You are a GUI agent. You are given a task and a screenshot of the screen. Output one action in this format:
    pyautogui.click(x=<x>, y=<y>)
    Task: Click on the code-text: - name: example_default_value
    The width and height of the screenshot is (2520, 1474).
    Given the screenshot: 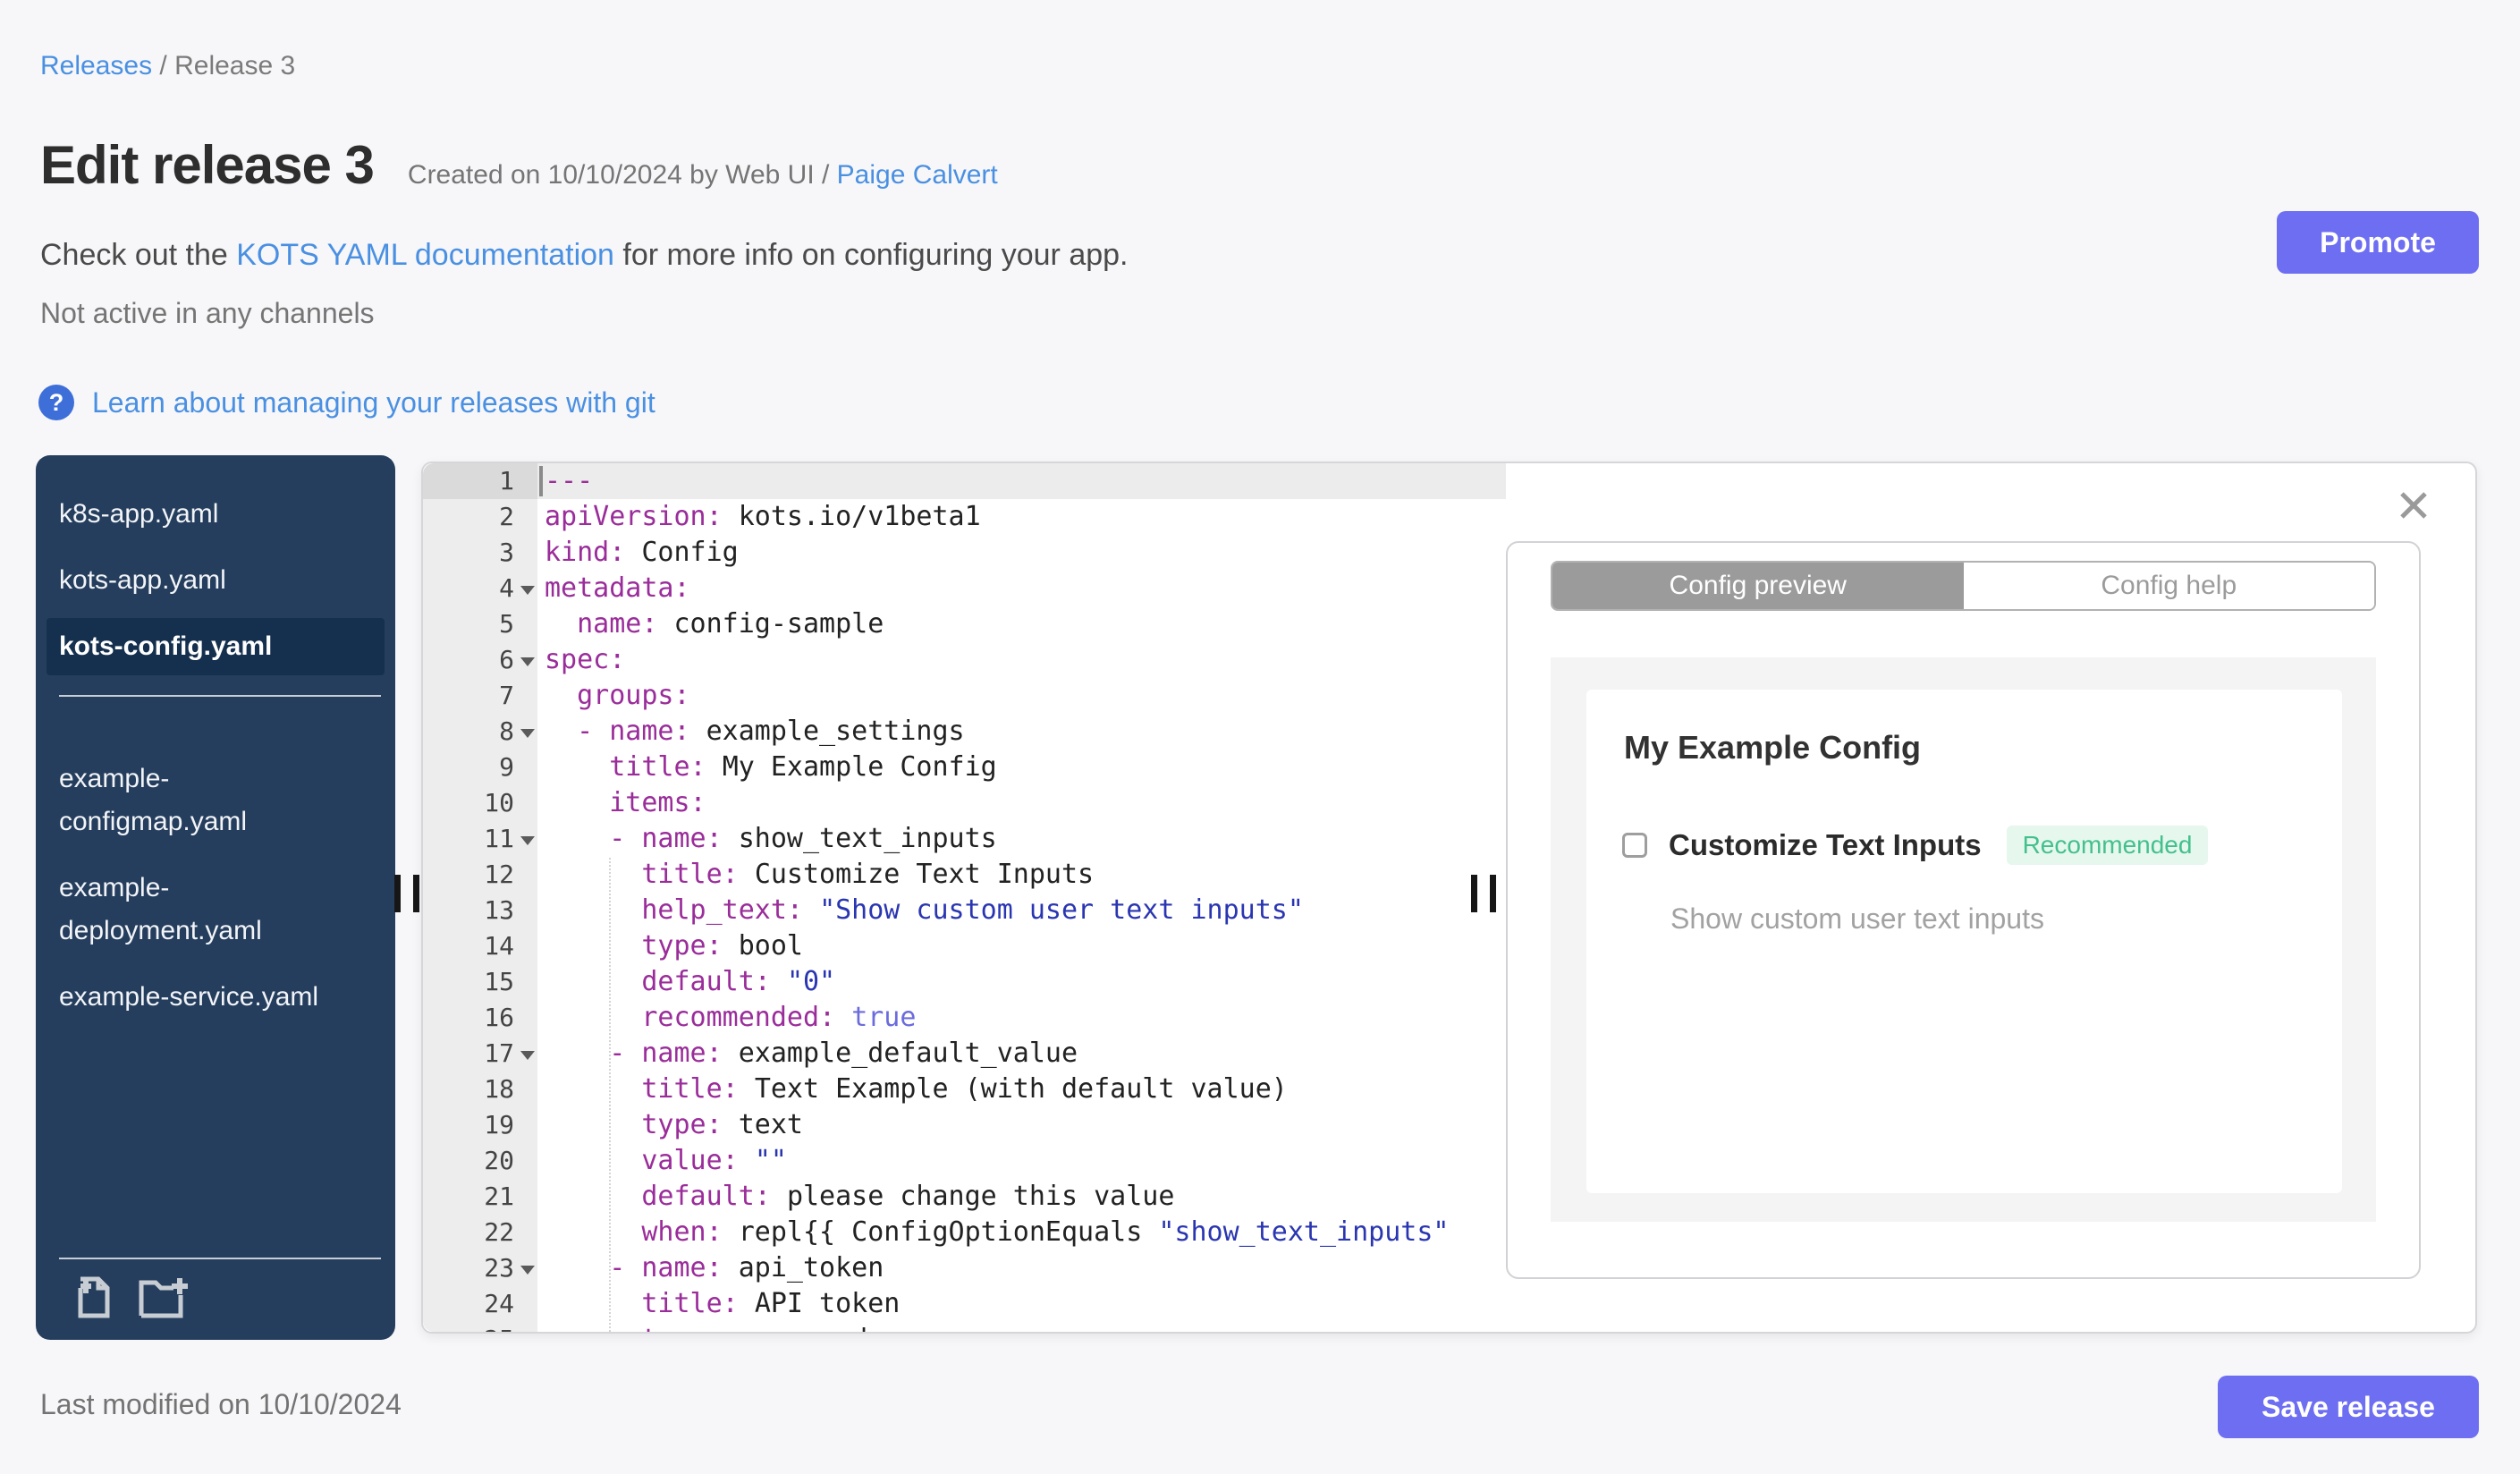 What is the action you would take?
    pyautogui.click(x=843, y=1053)
    